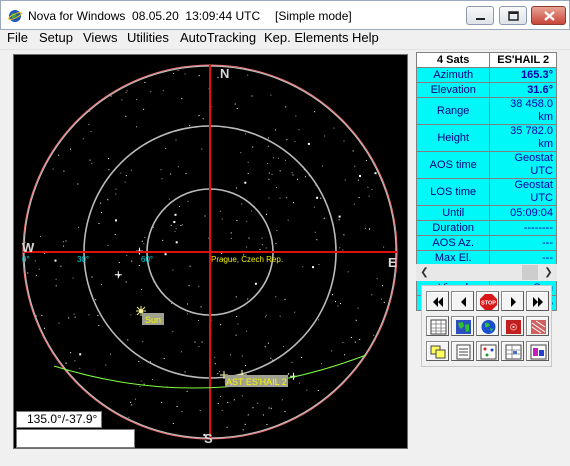  Describe the element at coordinates (486, 272) in the screenshot. I see `satellite-scrollbar: ❮ ❯` at that location.